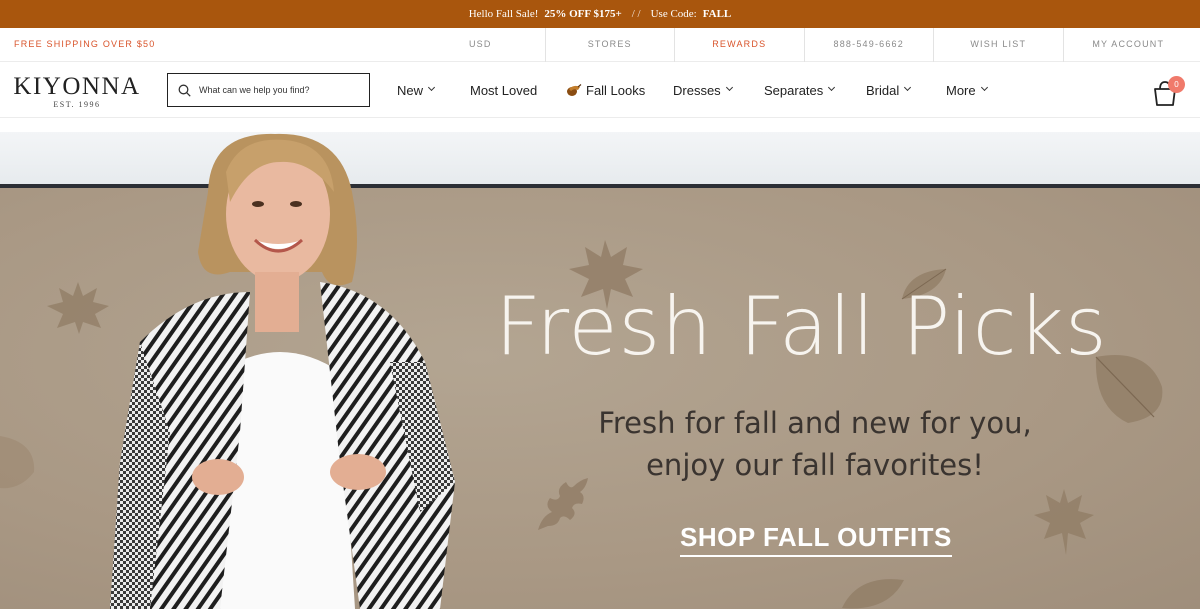  Describe the element at coordinates (999, 45) in the screenshot. I see `wish-list-link: WISH LIST` at that location.